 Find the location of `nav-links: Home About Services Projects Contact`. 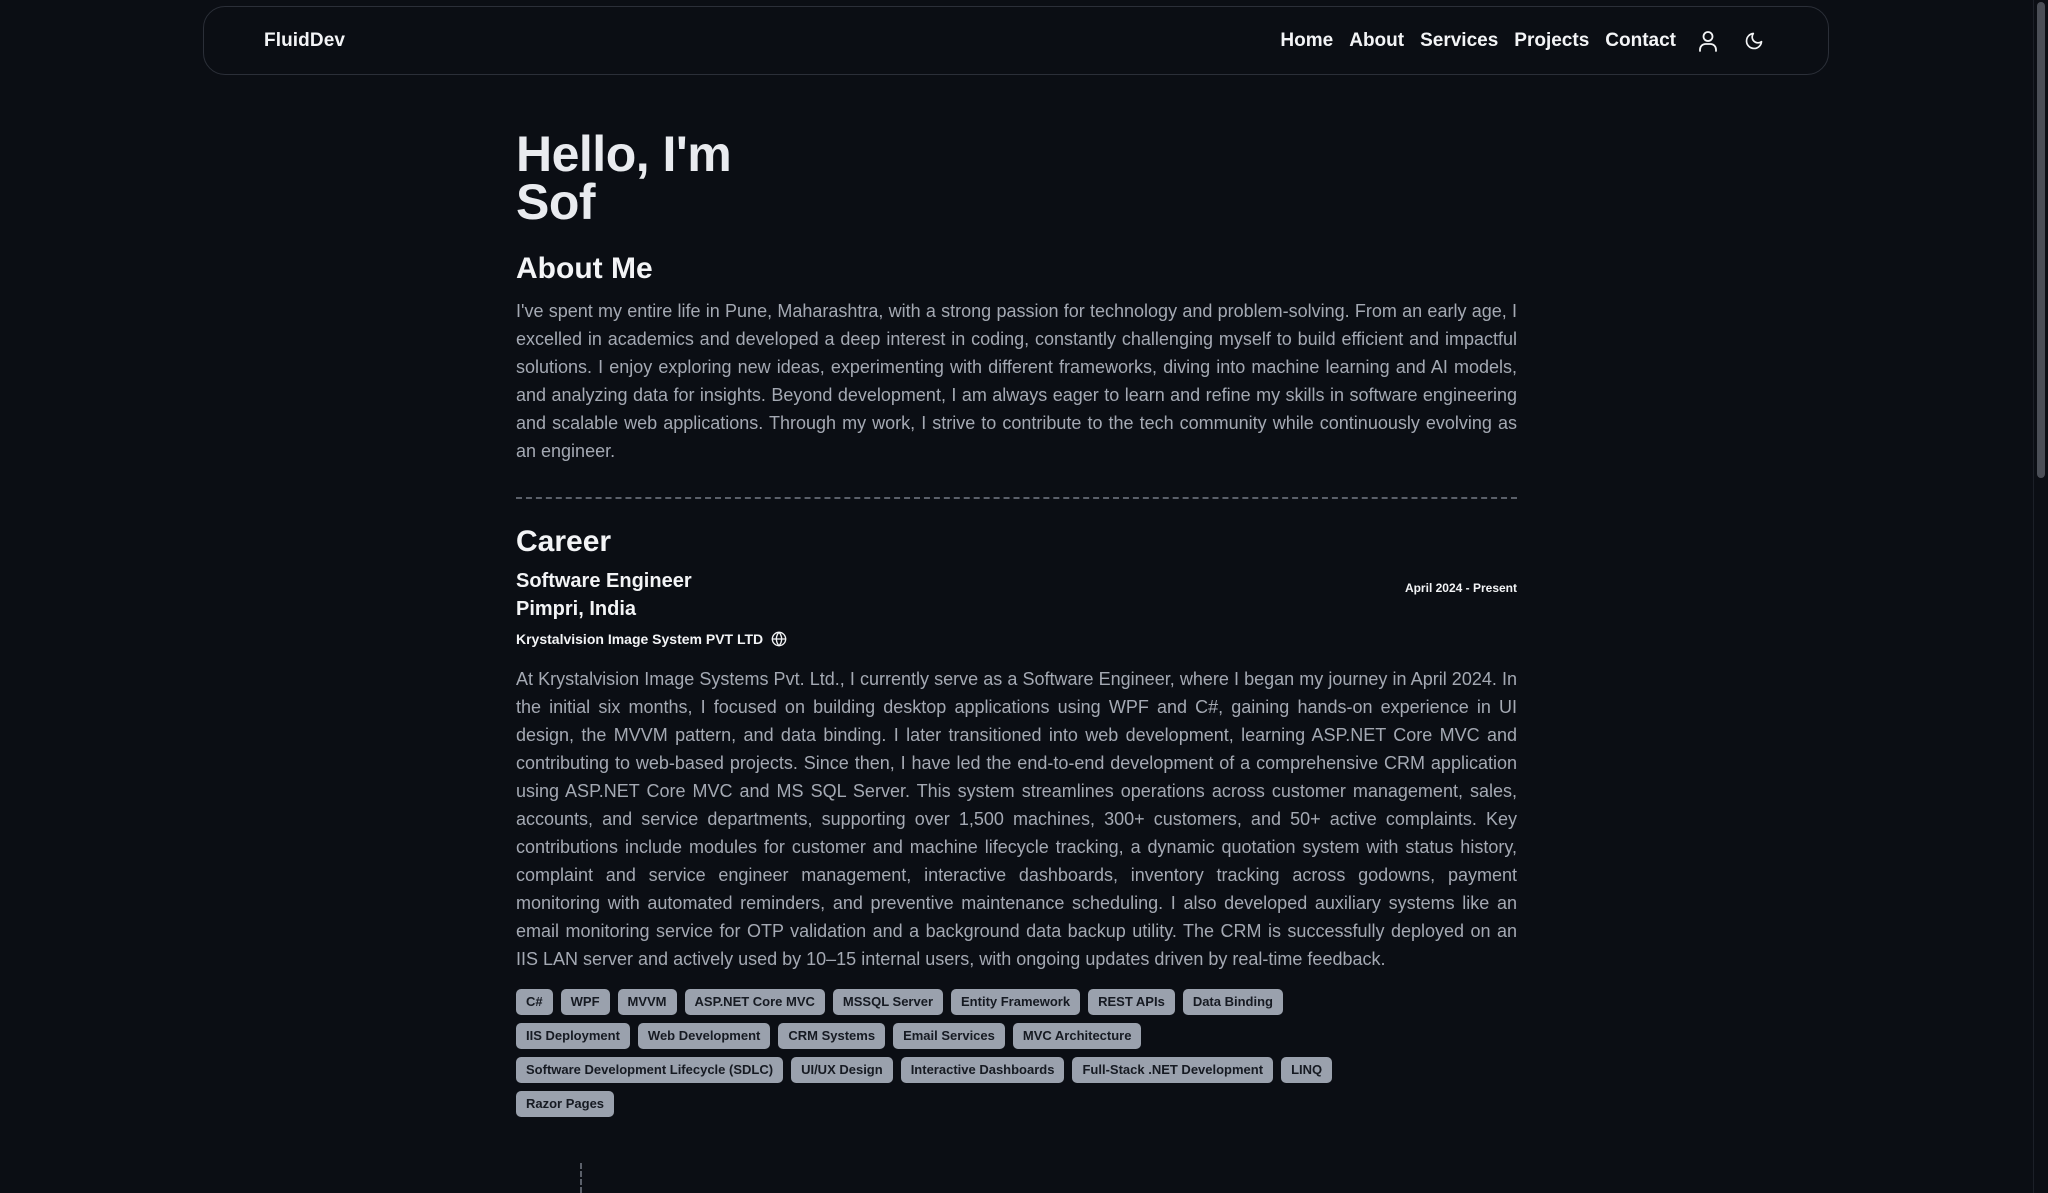

nav-links: Home About Services Projects Contact is located at coordinates (1524, 41).